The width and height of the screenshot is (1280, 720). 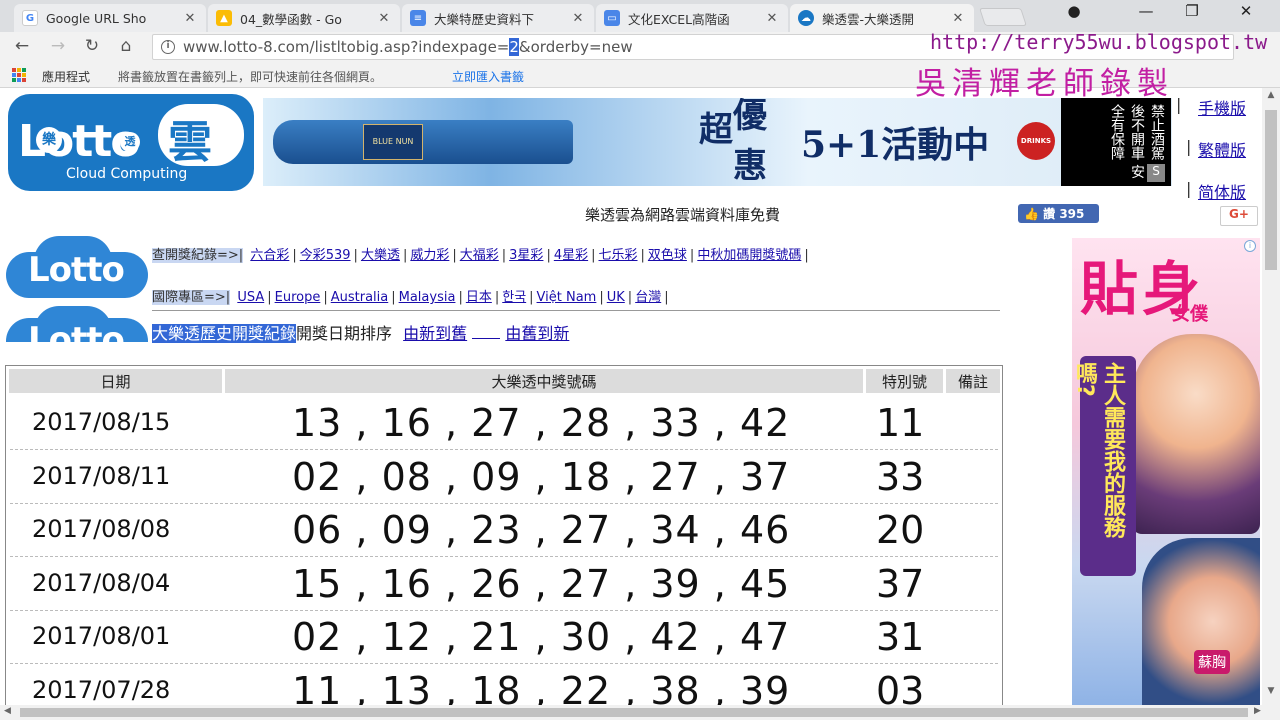 What do you see at coordinates (168, 47) in the screenshot?
I see `info-icon: i` at bounding box center [168, 47].